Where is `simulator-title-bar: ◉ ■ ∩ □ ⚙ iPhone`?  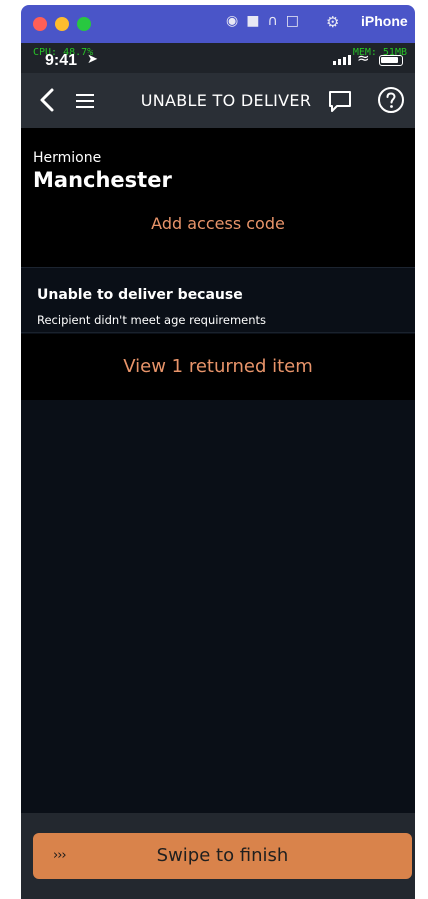 simulator-title-bar: ◉ ■ ∩ □ ⚙ iPhone is located at coordinates (218, 24).